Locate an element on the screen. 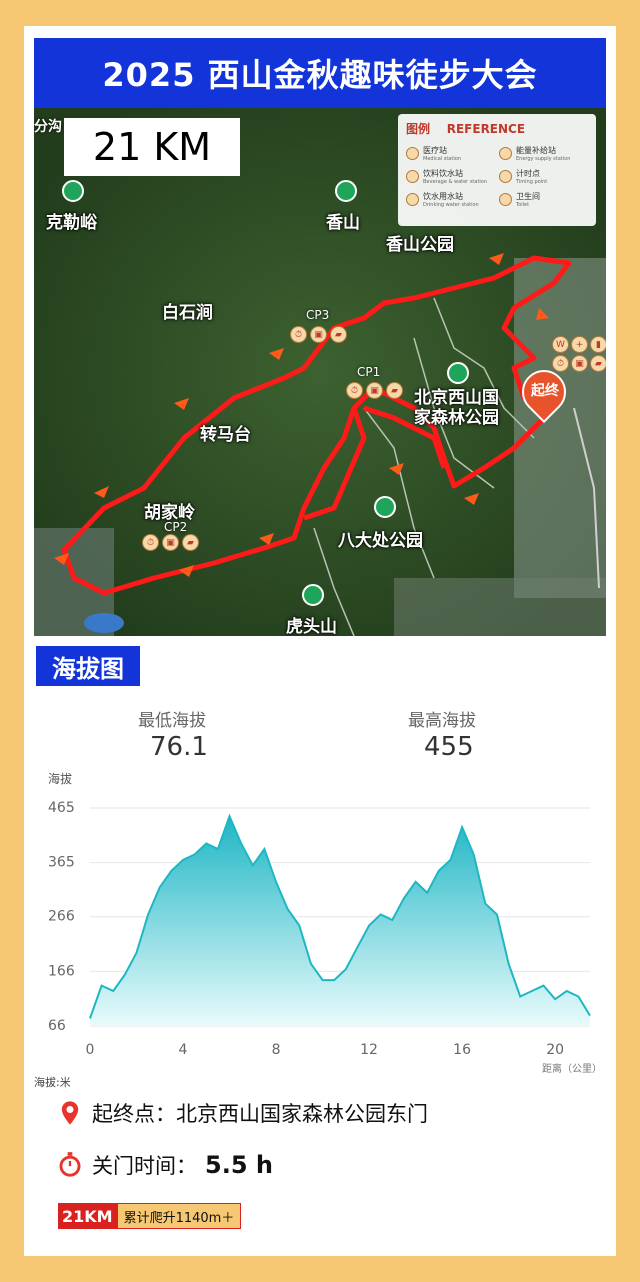 The height and width of the screenshot is (1282, 640). location-pin-icon is located at coordinates (70, 1113).